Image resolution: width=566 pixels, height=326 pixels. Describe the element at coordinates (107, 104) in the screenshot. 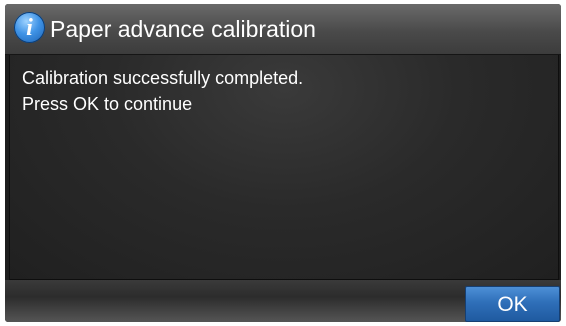

I see `message-line-instruction: Press OK to continue` at that location.